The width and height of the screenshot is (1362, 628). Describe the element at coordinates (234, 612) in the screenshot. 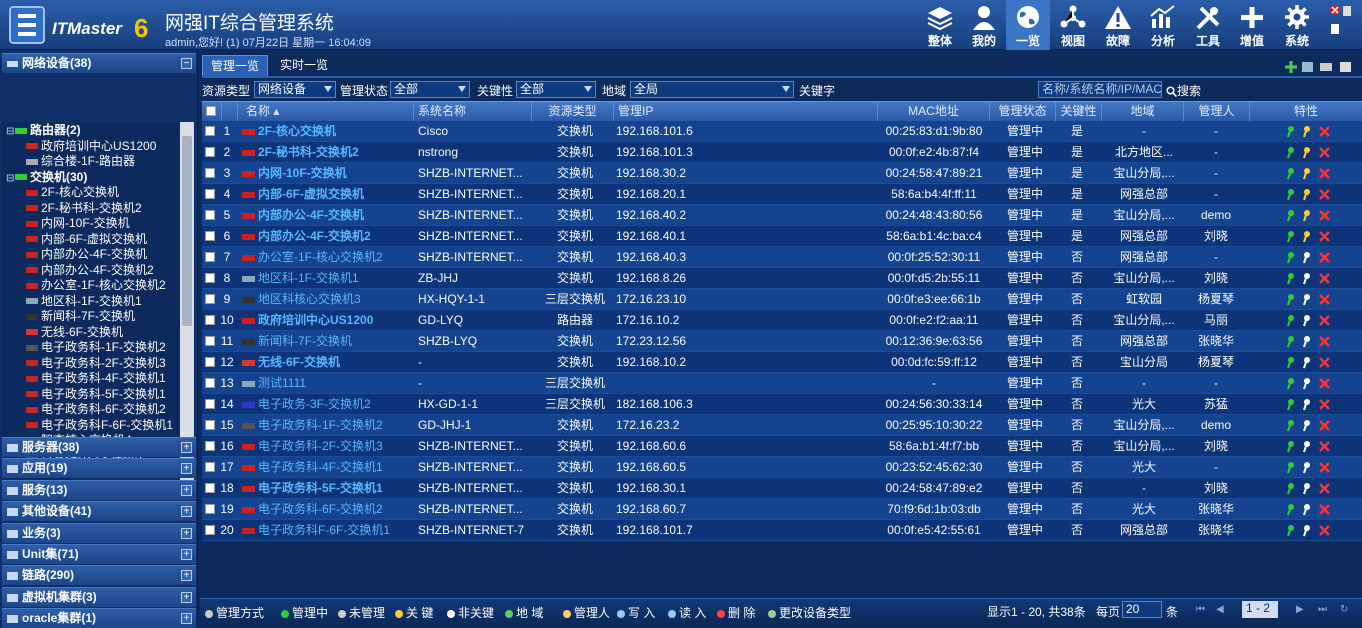

I see `statusbar-action: 管理方式` at that location.